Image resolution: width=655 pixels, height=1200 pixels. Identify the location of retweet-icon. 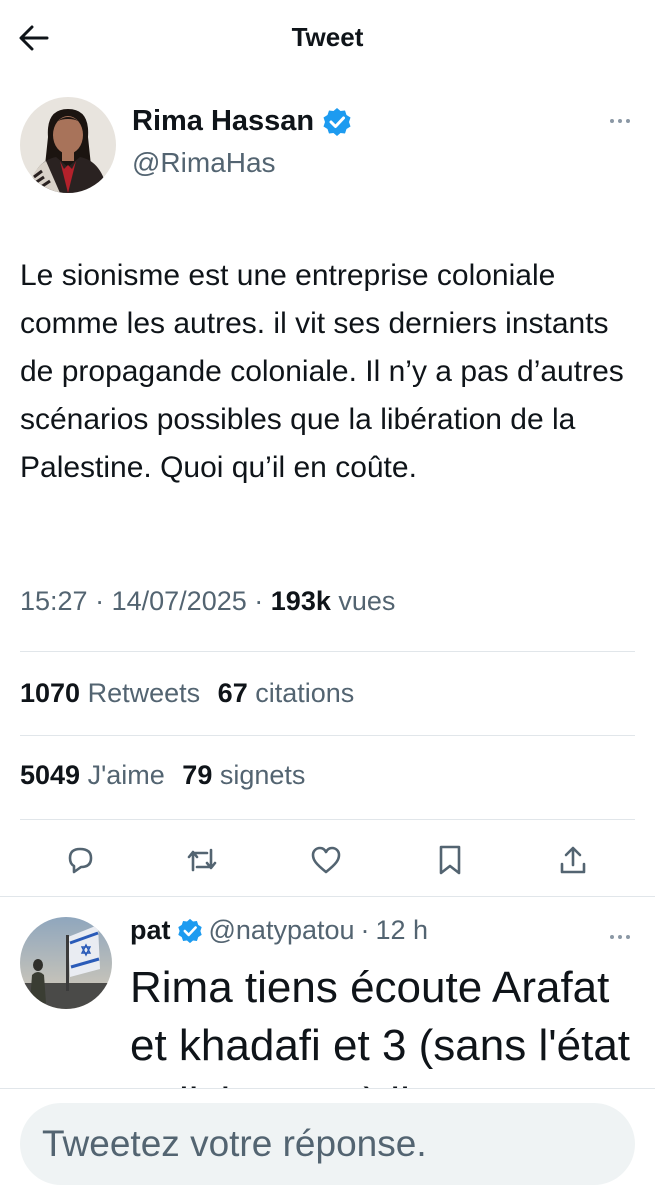
(202, 860).